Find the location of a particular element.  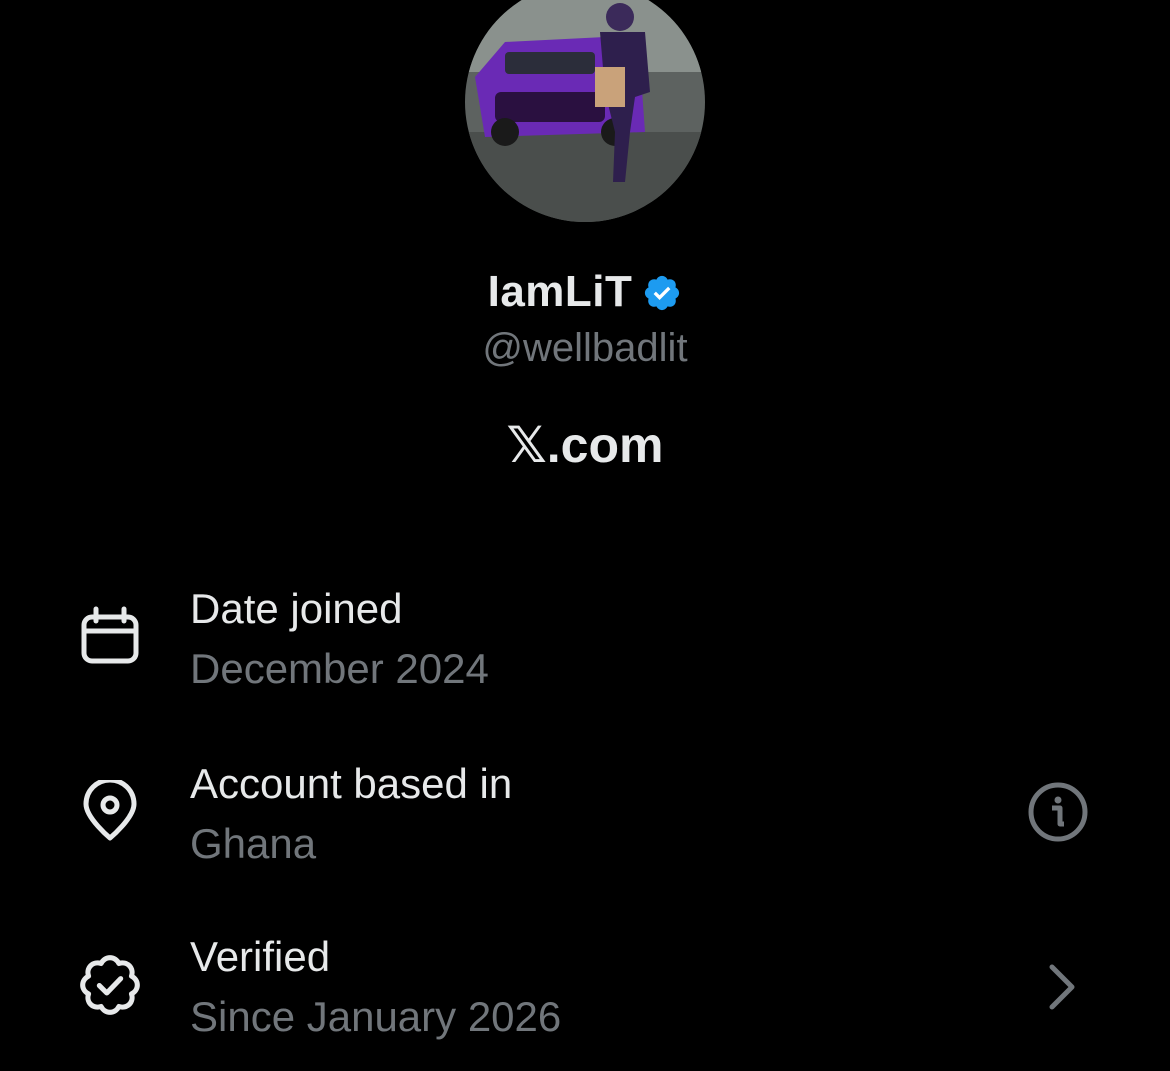

info-icon is located at coordinates (1058, 812).